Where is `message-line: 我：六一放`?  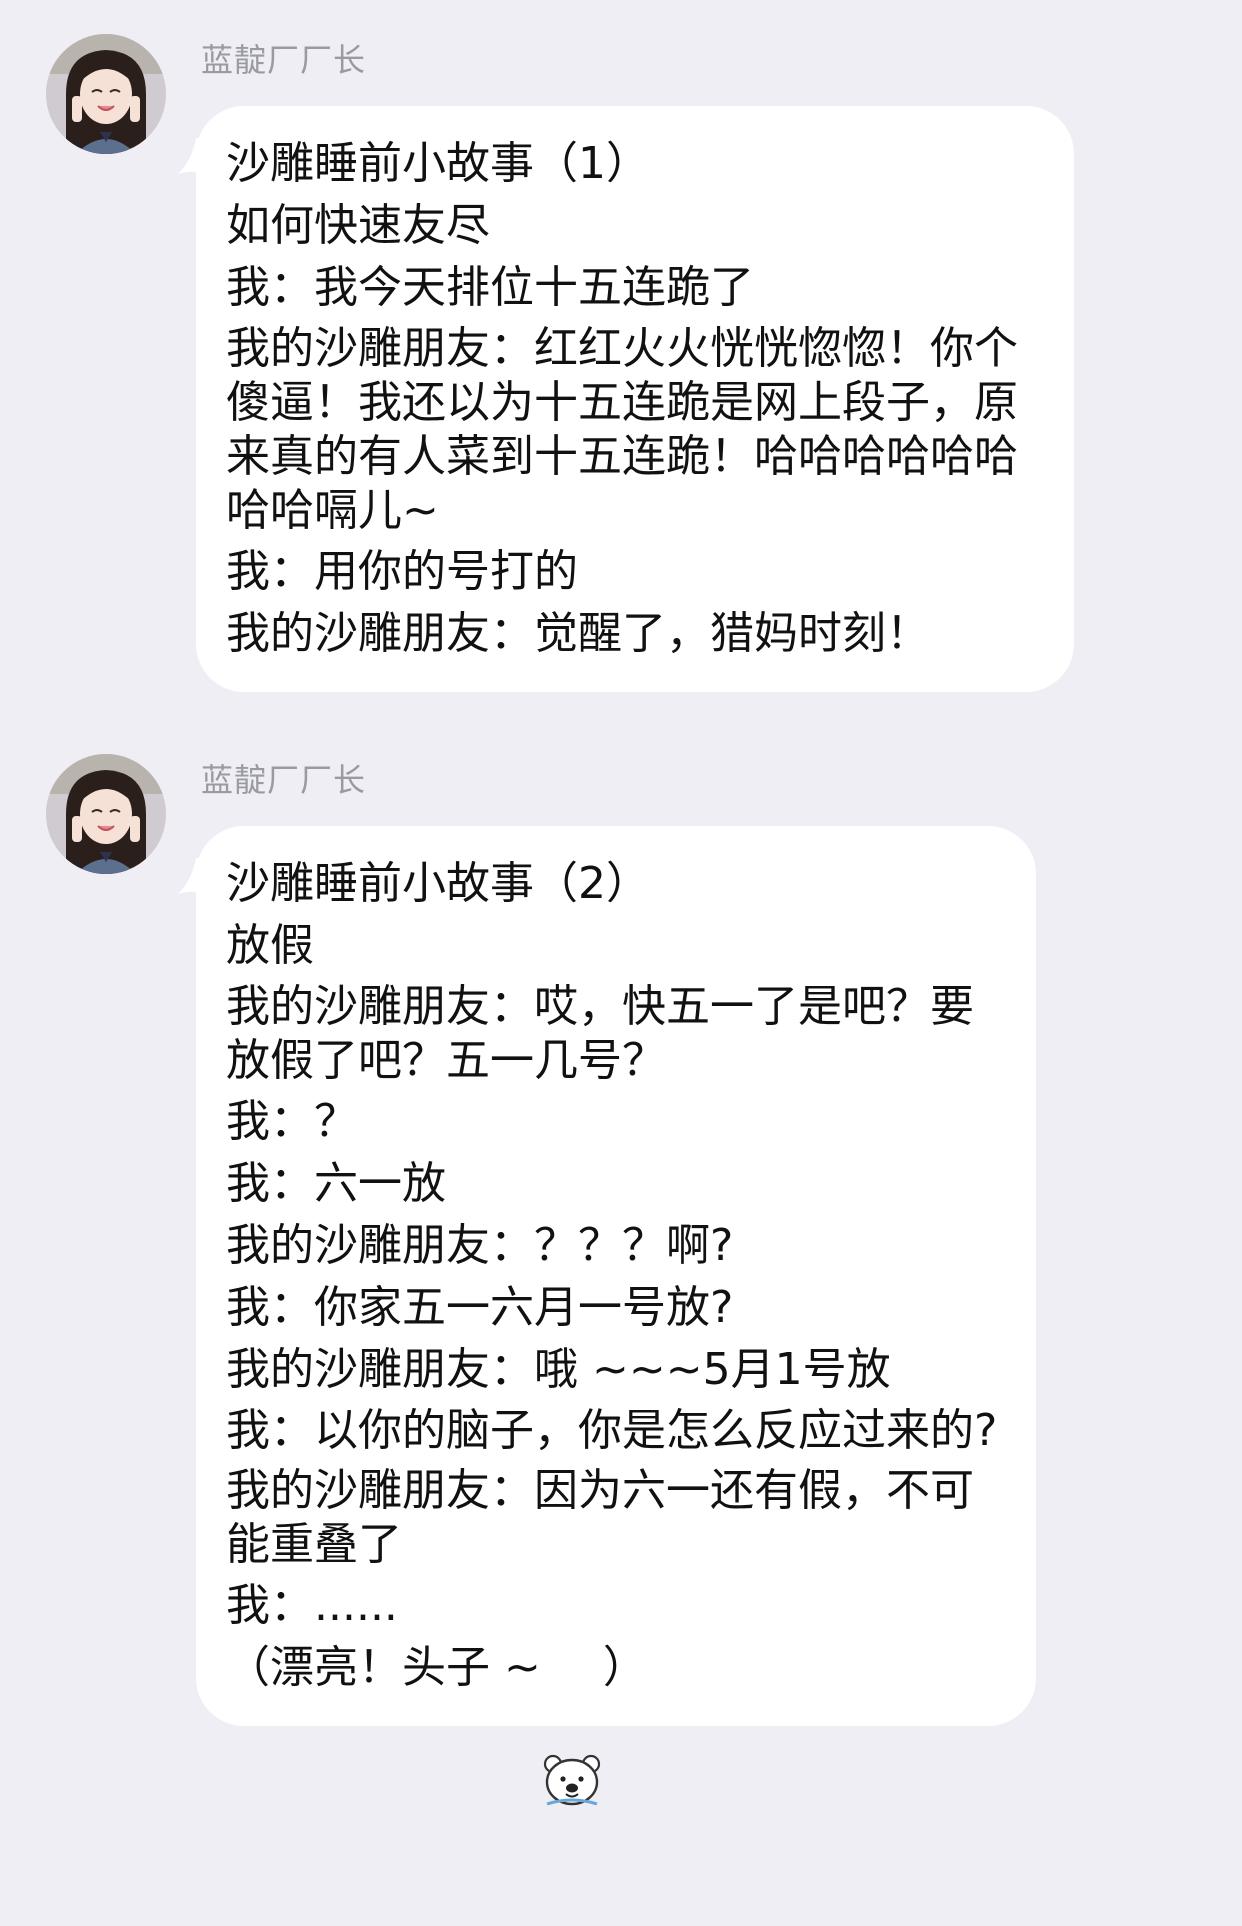
message-line: 我：六一放 is located at coordinates (336, 1183).